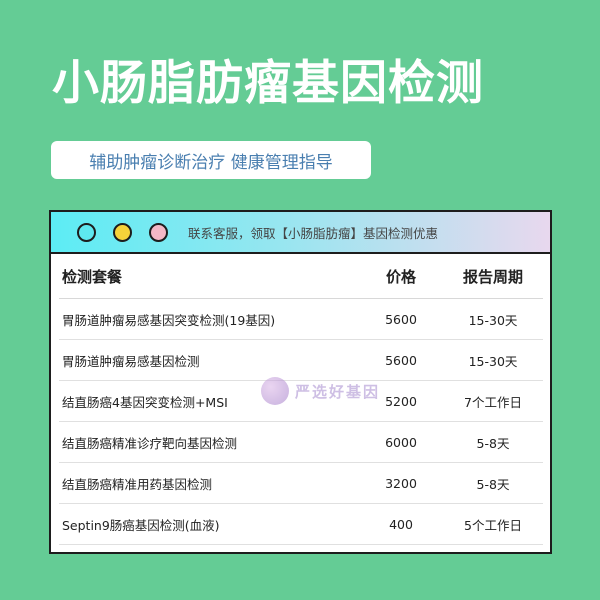 This screenshot has height=600, width=600. I want to click on subtitle-text: 辅助肿瘤诊断治疗 健康管理指导, so click(211, 162).